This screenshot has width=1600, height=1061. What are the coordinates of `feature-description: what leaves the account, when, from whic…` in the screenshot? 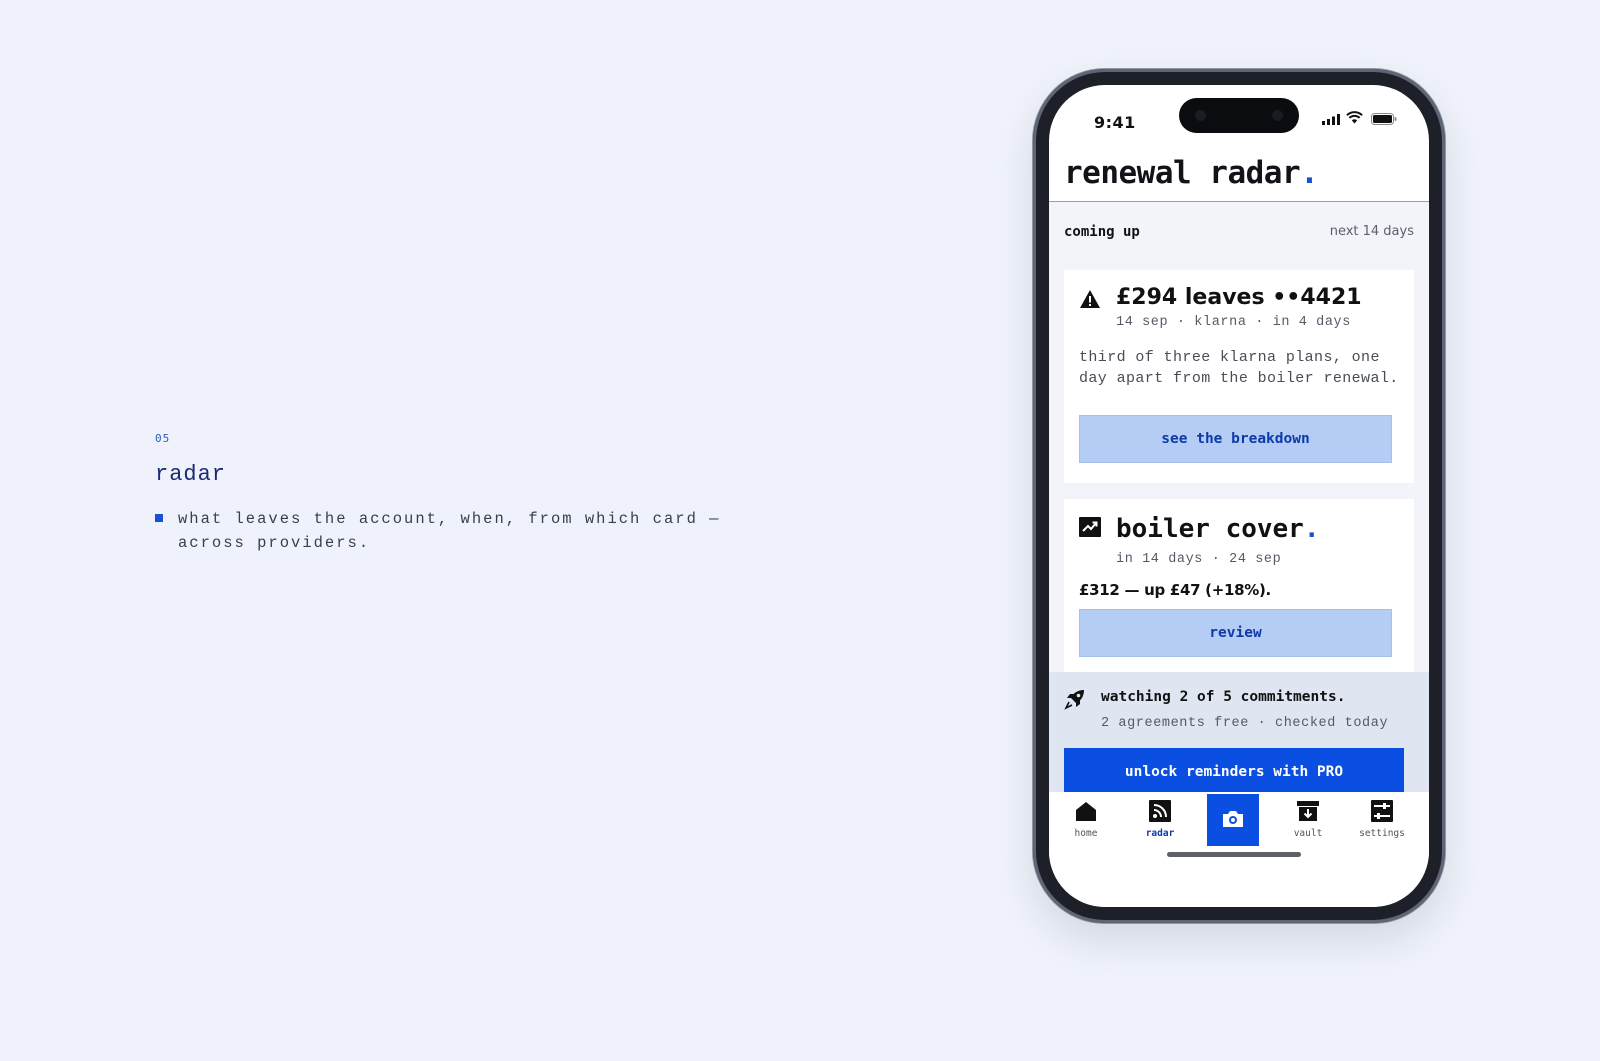 It's located at (449, 531).